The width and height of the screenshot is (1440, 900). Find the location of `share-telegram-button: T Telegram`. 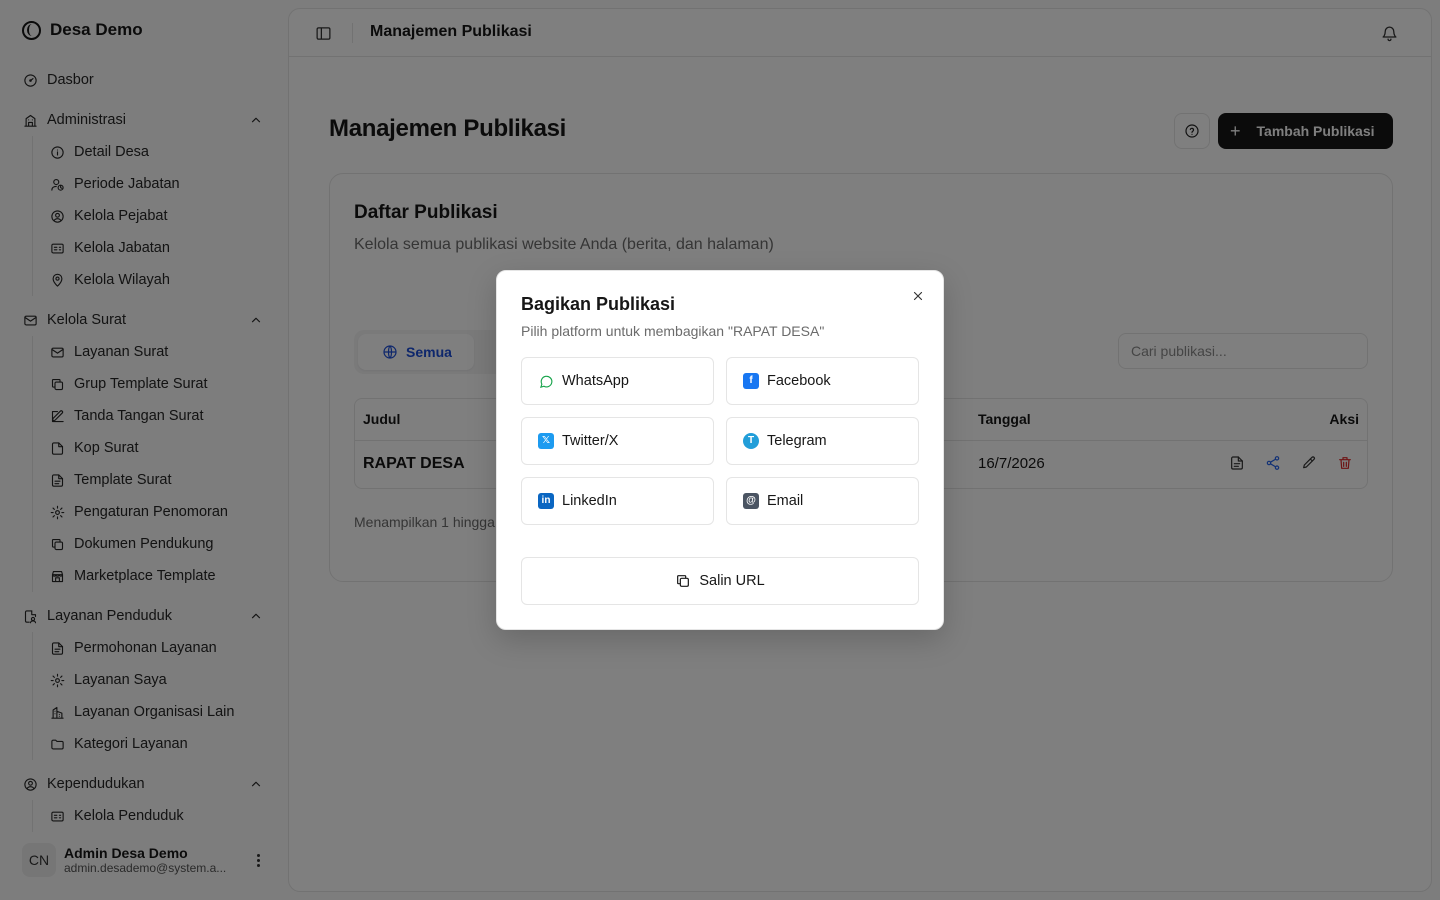

share-telegram-button: T Telegram is located at coordinates (822, 441).